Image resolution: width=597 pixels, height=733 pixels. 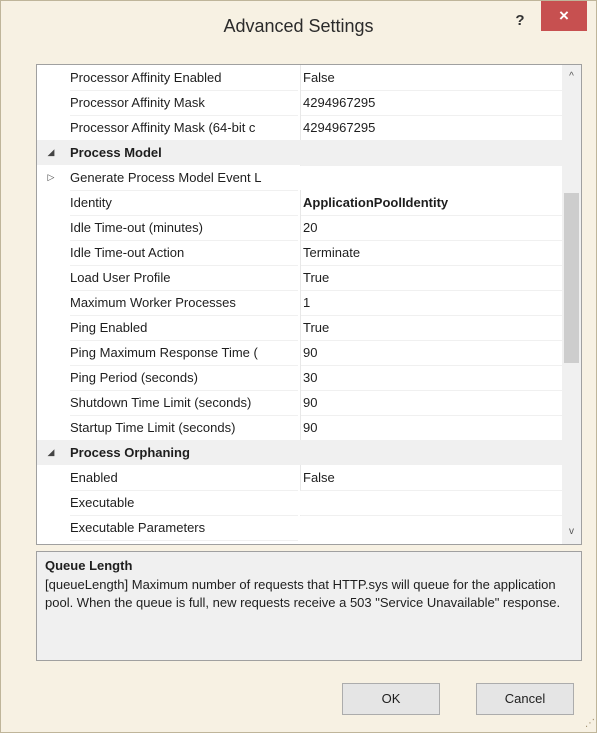 What do you see at coordinates (299, 178) in the screenshot?
I see `property-row: ▷ Generate Process Model Event L` at bounding box center [299, 178].